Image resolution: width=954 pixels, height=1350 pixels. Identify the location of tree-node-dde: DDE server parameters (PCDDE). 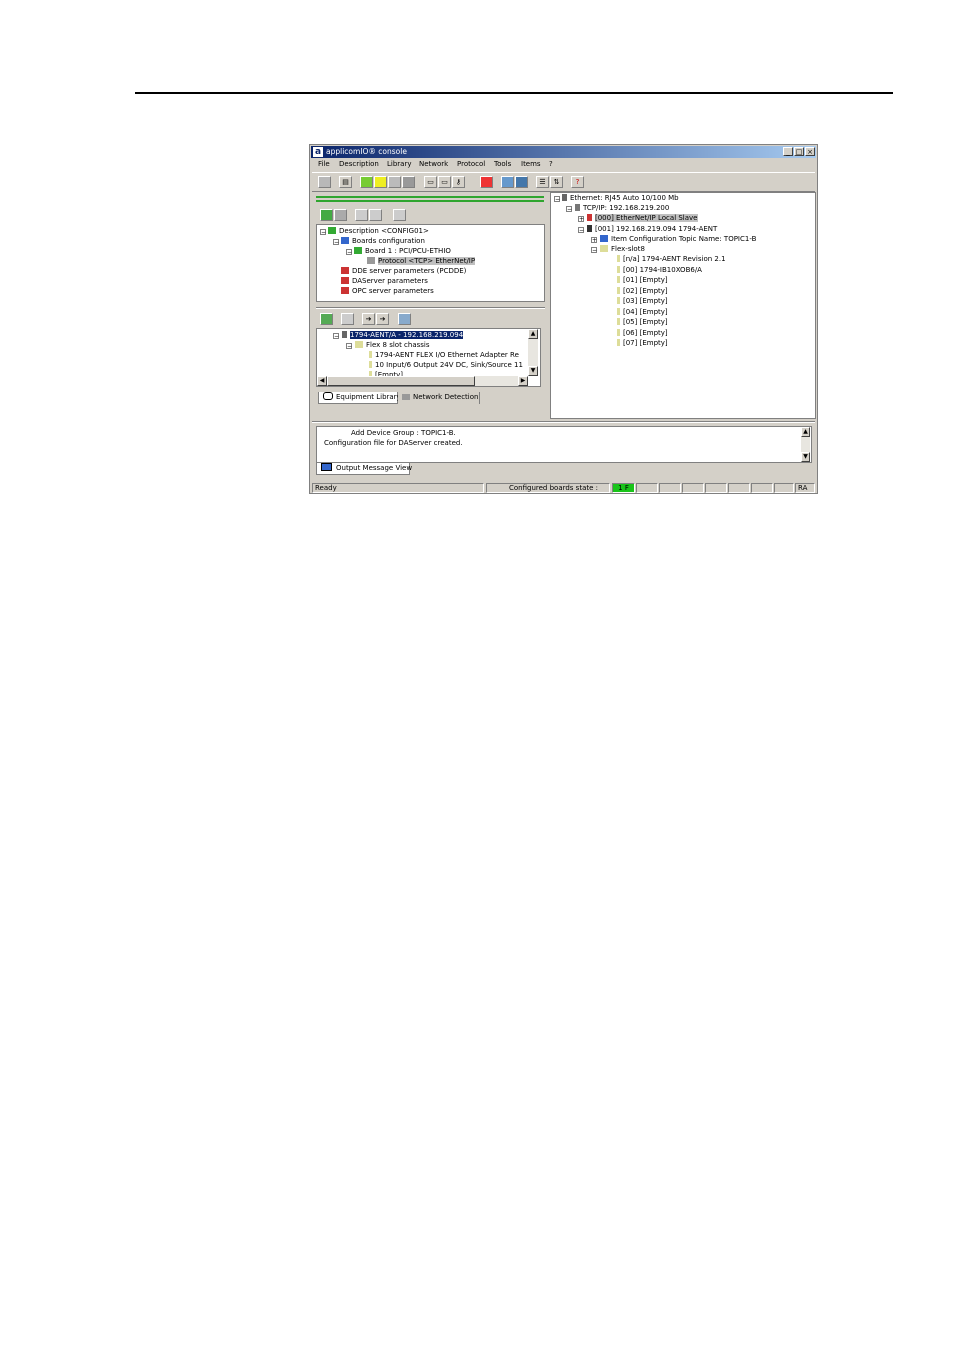
(403, 271).